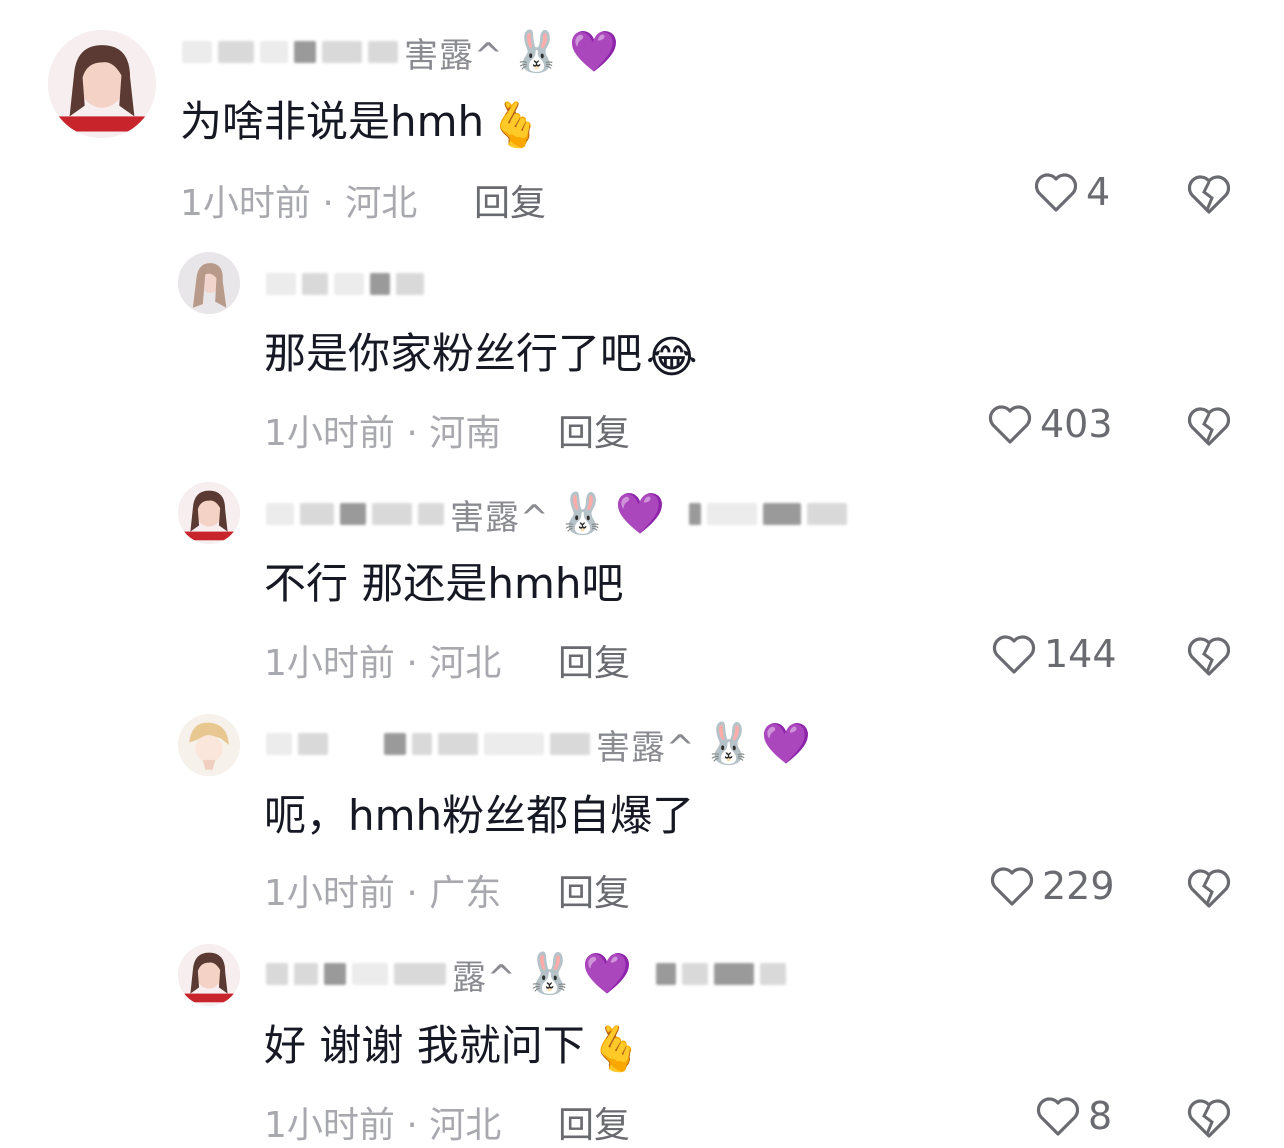  I want to click on comment-text: 不行 那还是hmh吧, so click(444, 583).